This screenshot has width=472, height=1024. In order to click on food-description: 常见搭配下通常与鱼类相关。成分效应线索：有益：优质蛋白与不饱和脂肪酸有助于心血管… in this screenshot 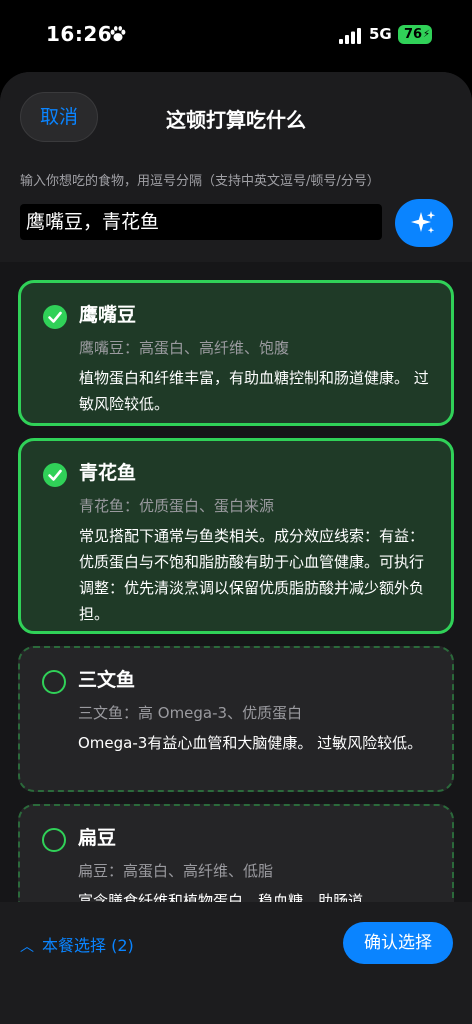, I will do `click(252, 575)`.